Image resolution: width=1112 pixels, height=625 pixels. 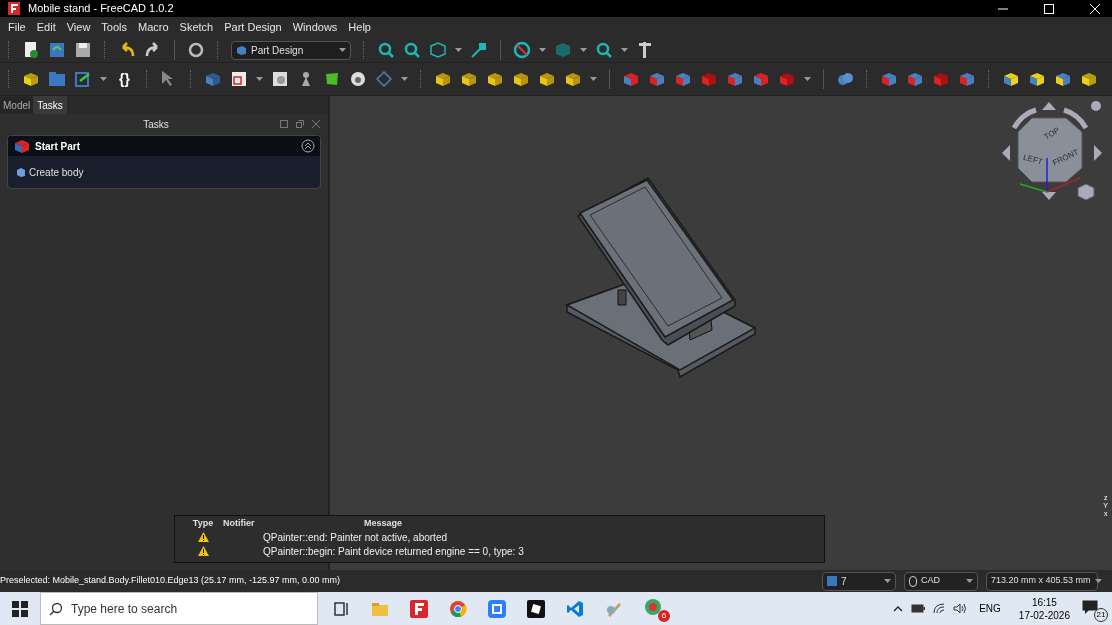 I want to click on windows-start-icon, so click(x=20, y=608).